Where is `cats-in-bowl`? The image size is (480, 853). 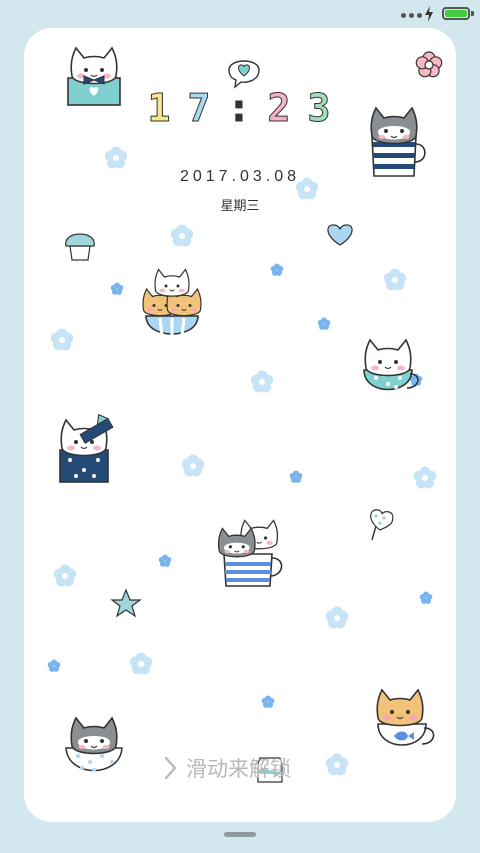
cats-in-bowl is located at coordinates (172, 303).